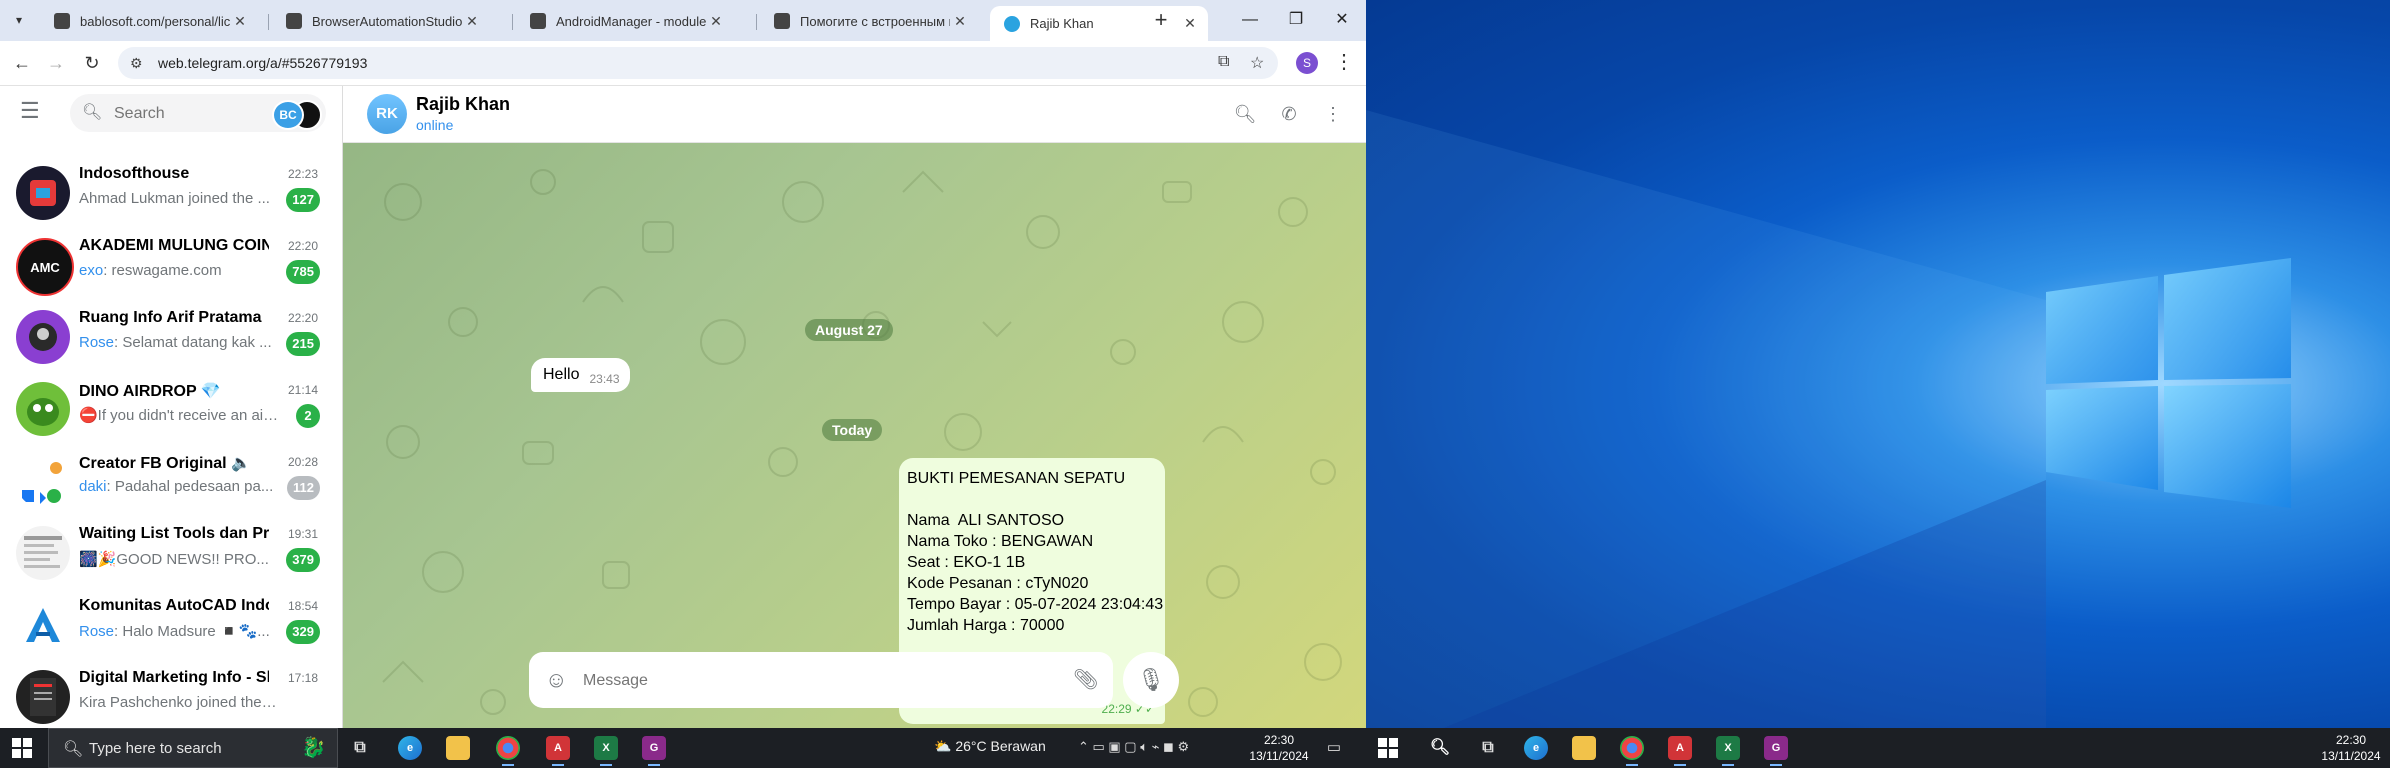 This screenshot has width=2390, height=768. I want to click on notification-icon: ▭, so click(1334, 748).